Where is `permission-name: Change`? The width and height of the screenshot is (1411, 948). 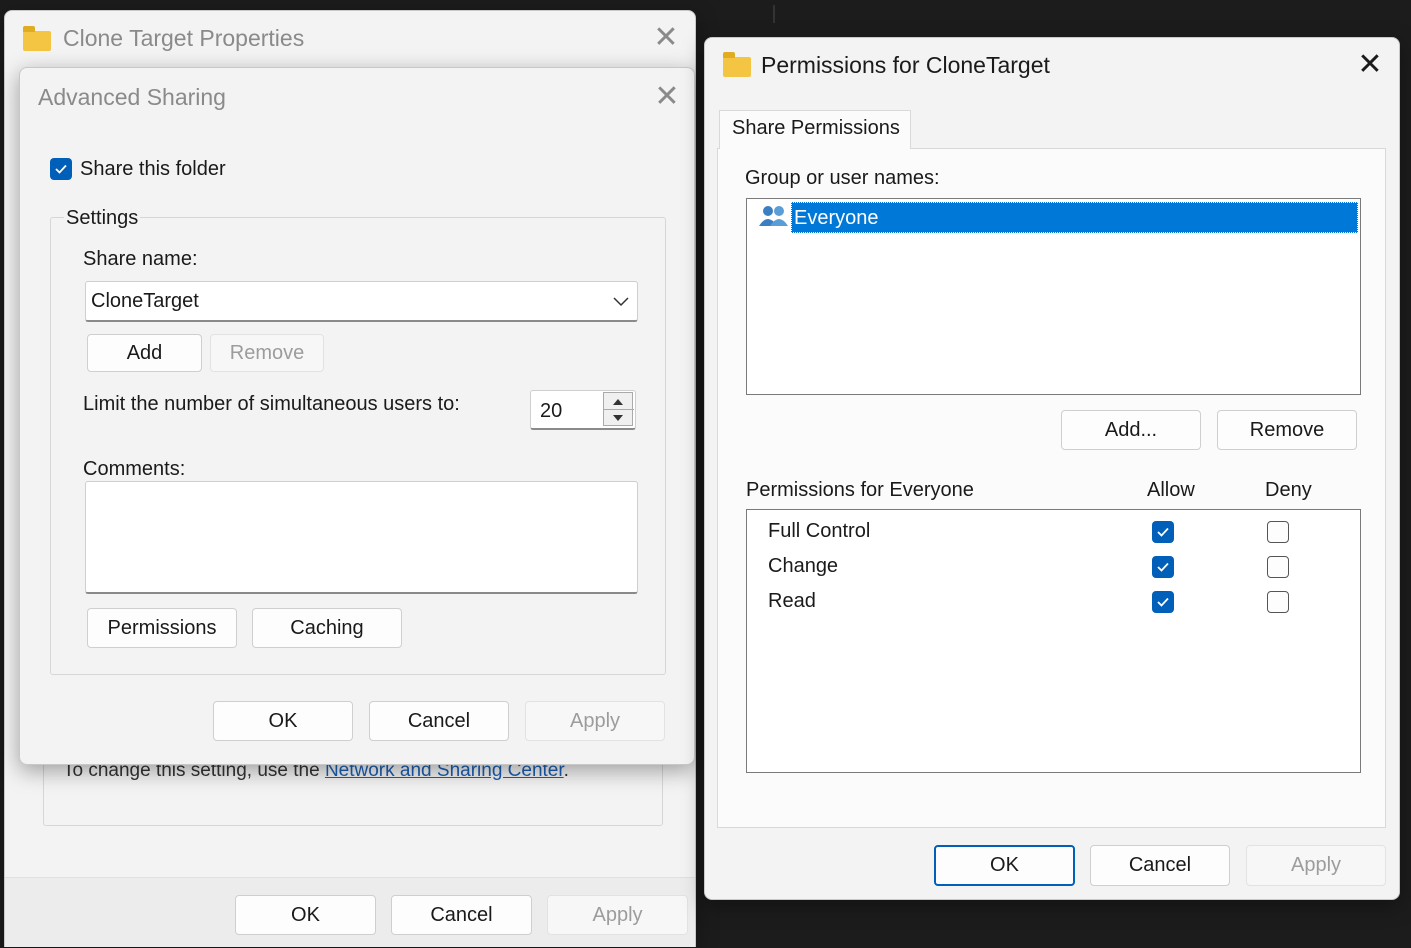
permission-name: Change is located at coordinates (803, 566).